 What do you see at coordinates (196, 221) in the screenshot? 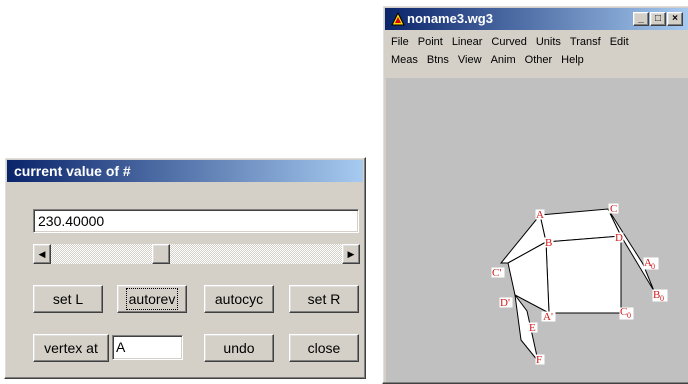
I see `current-value-field: 230.40000` at bounding box center [196, 221].